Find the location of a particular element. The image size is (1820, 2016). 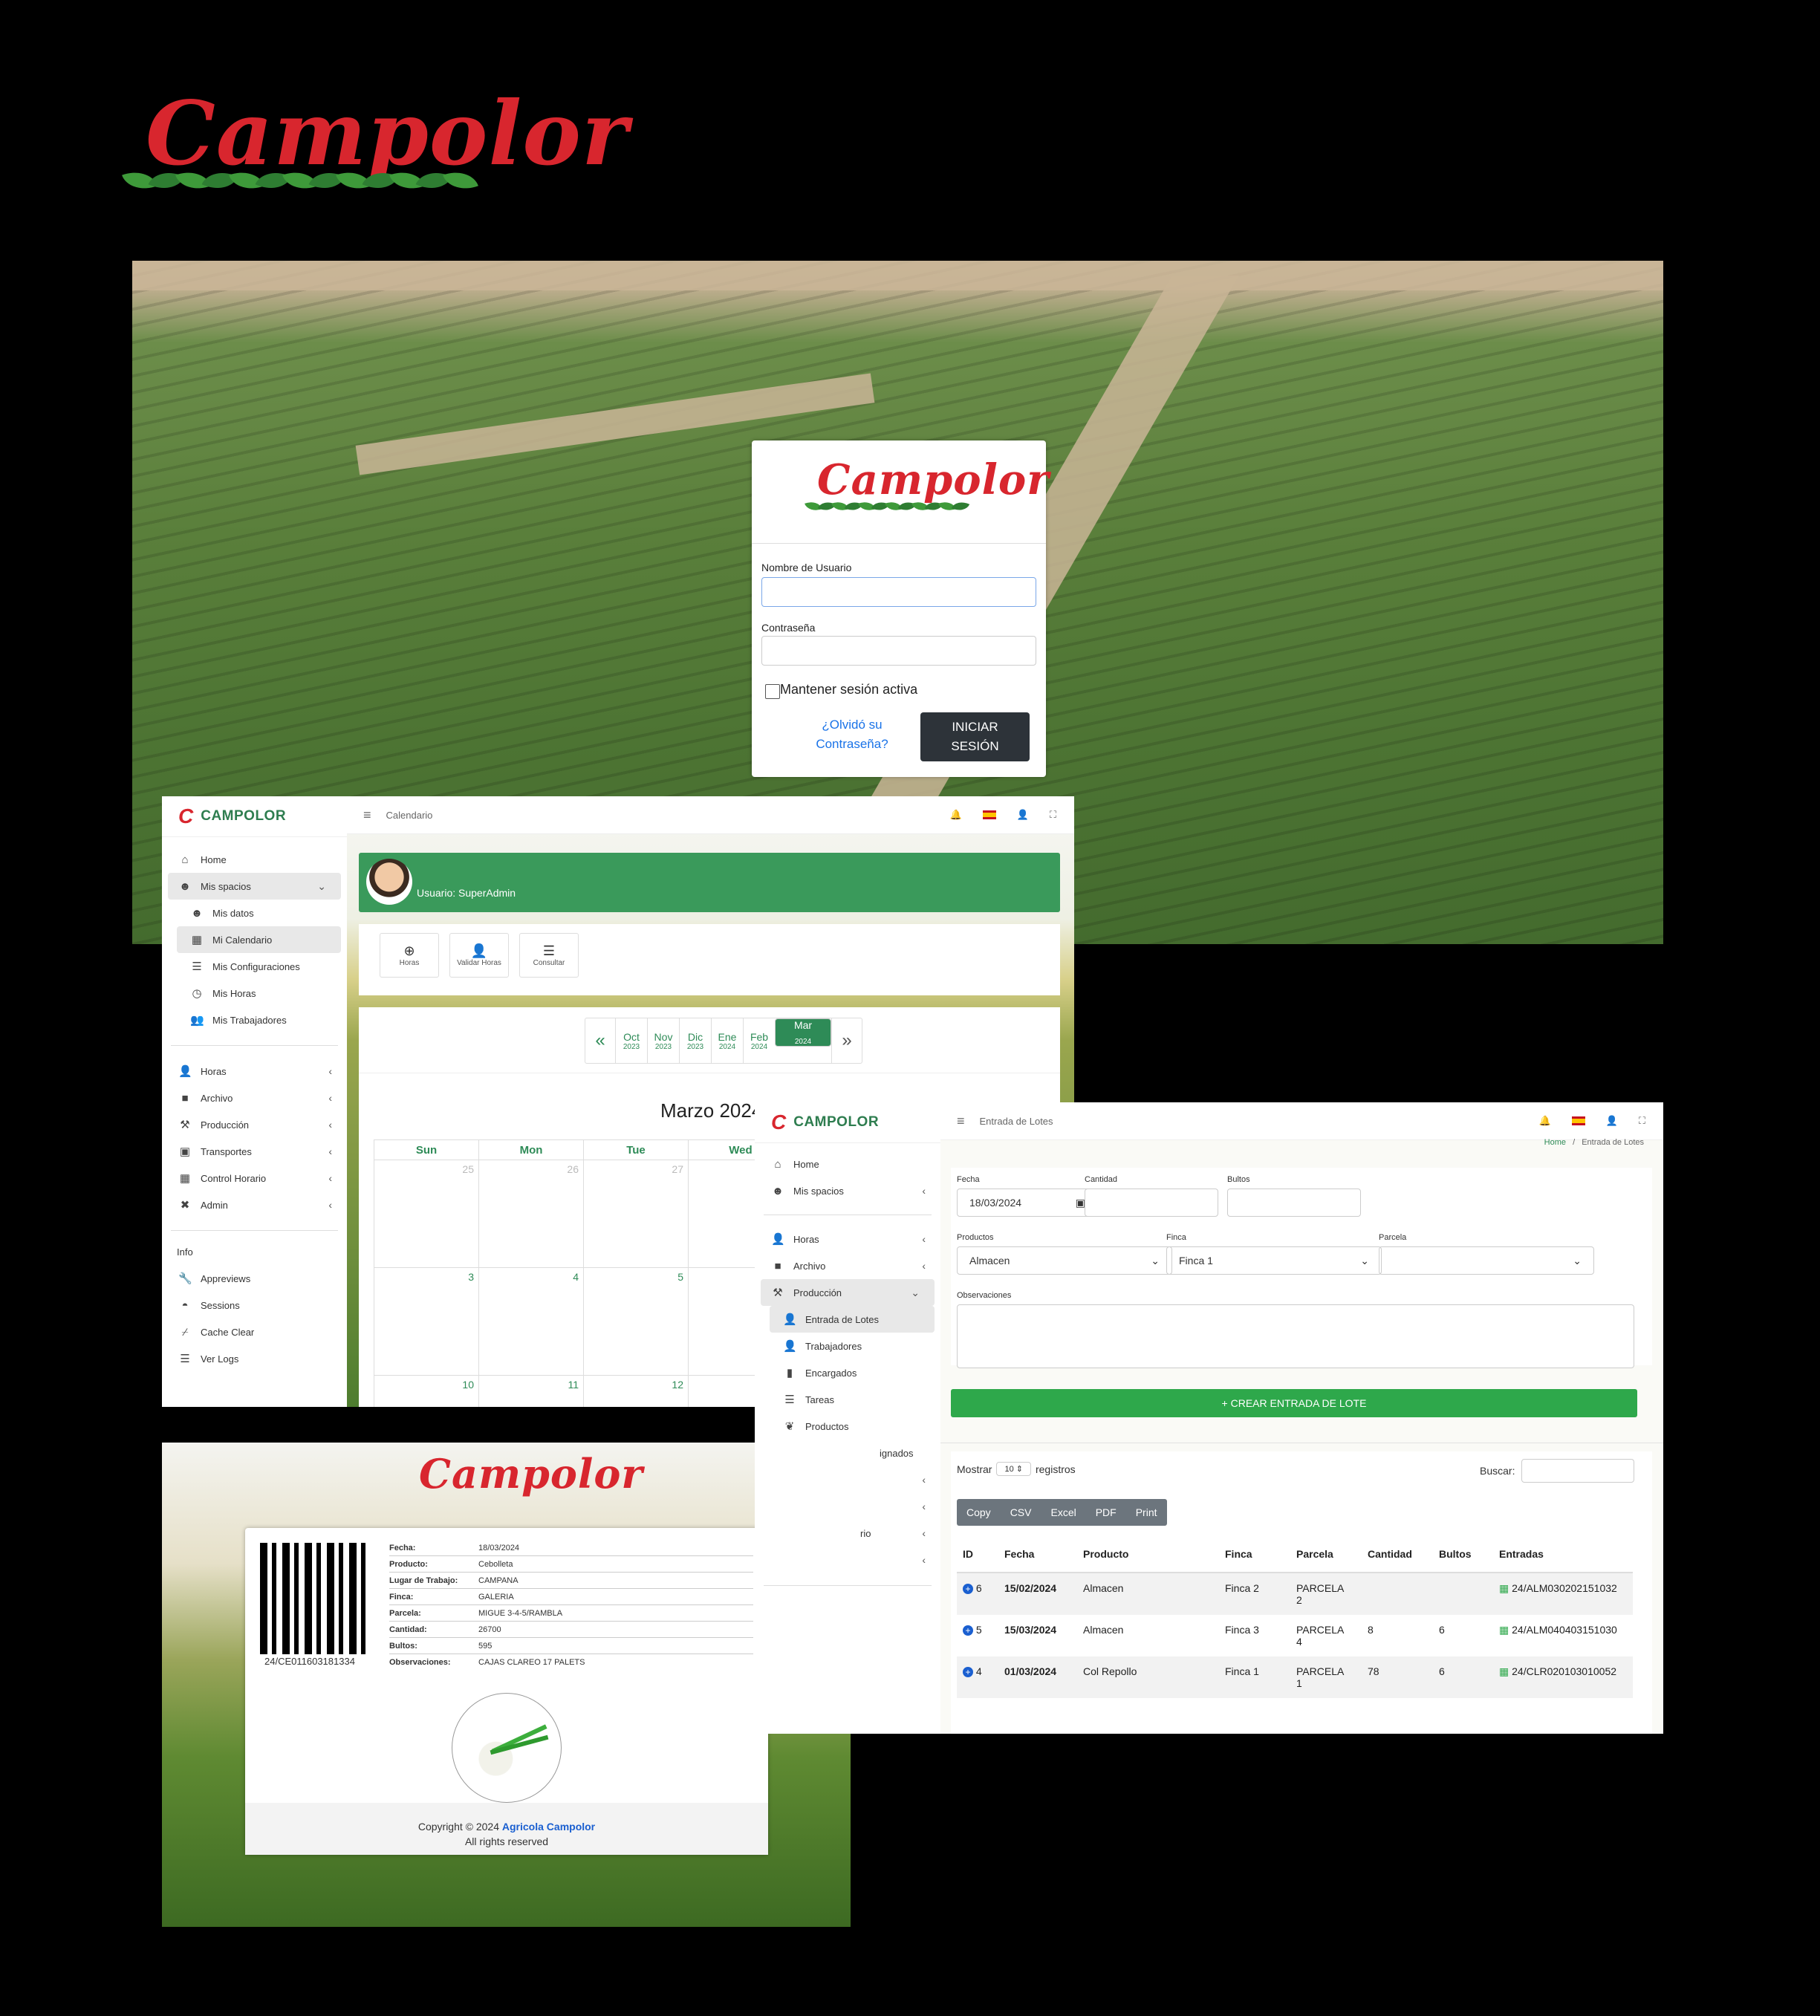

observaciones-textarea is located at coordinates (1296, 1336).